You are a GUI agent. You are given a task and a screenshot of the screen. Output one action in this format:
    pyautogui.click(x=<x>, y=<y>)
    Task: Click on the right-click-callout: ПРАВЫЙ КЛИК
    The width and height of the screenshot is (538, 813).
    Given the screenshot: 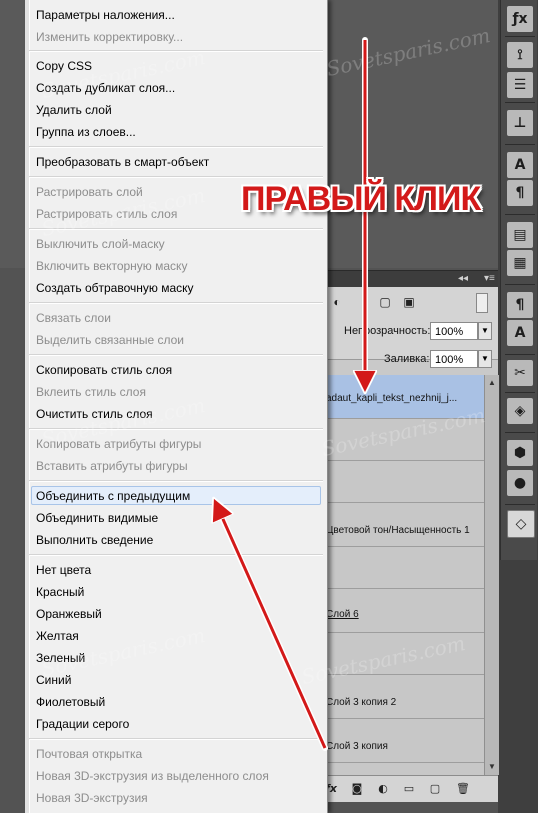 What is the action you would take?
    pyautogui.click(x=361, y=199)
    